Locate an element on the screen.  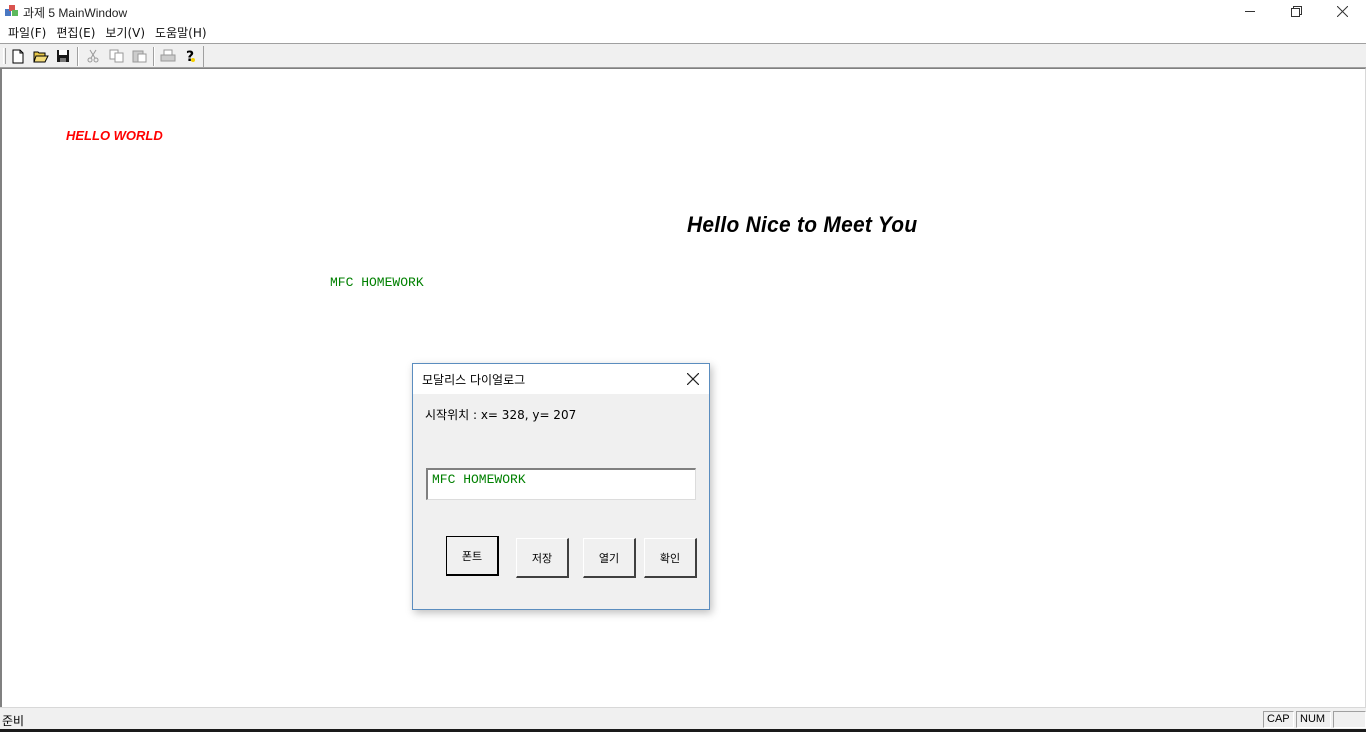
save-button is located at coordinates (63, 56).